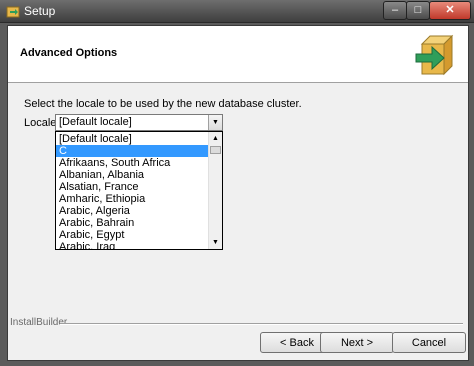 This screenshot has height=366, width=474. Describe the element at coordinates (429, 342) in the screenshot. I see `cancel-button: Cancel` at that location.